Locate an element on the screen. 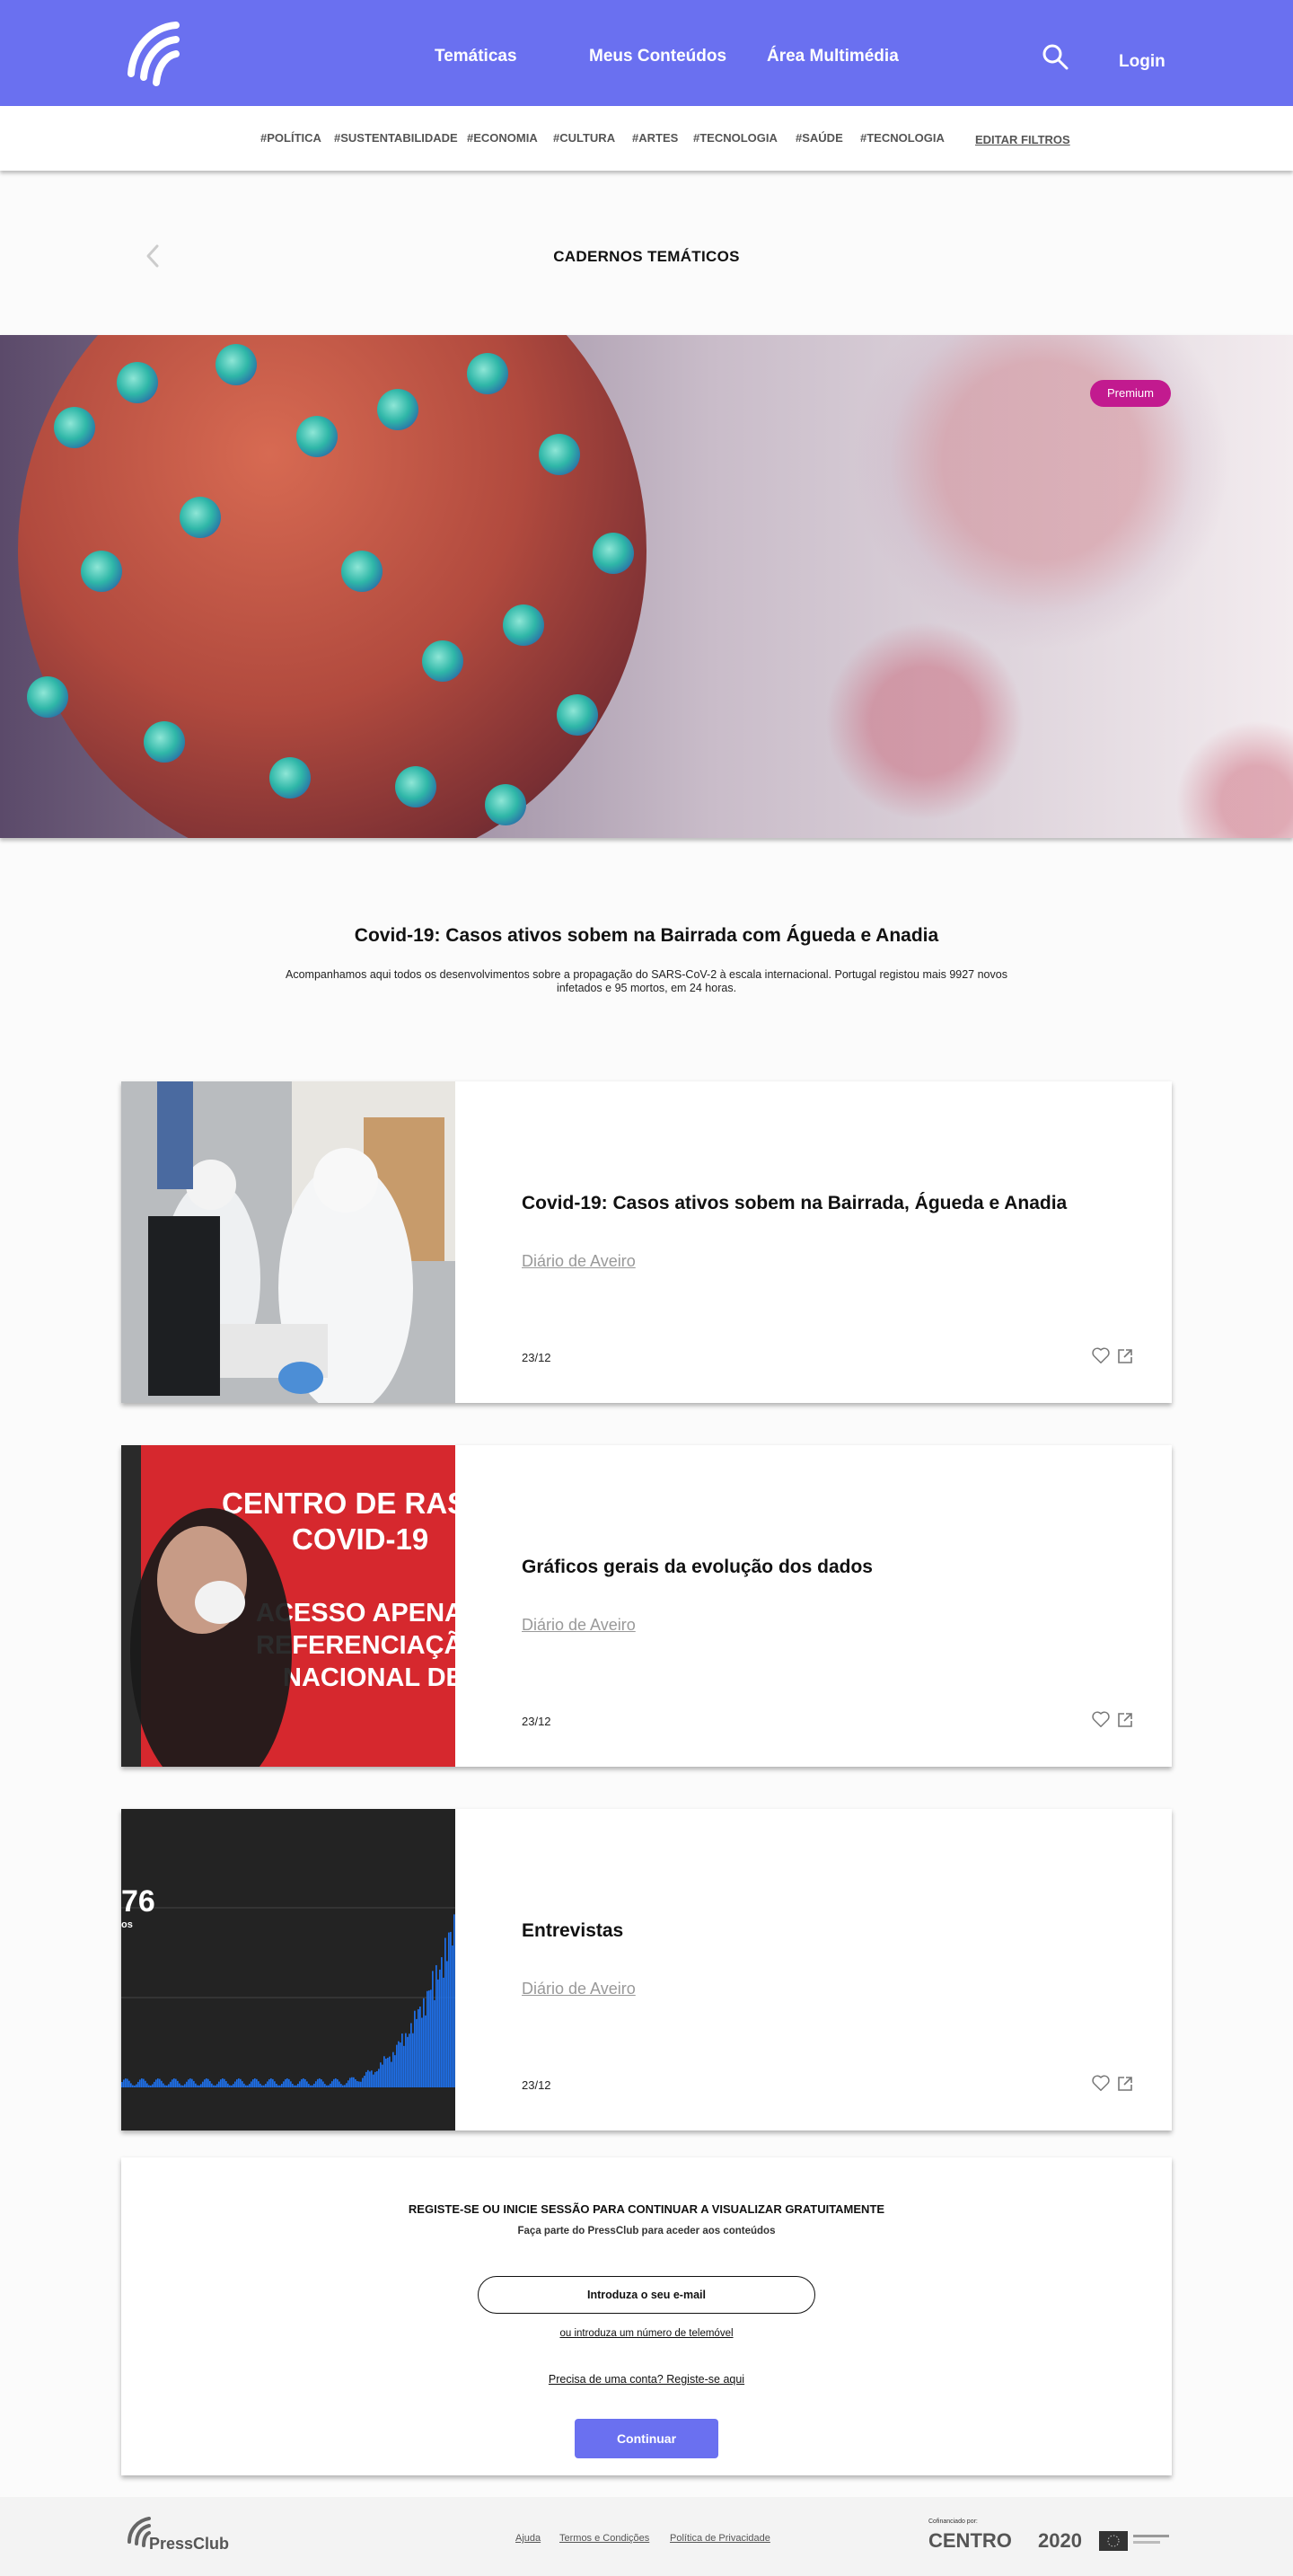  search-icon is located at coordinates (1055, 56).